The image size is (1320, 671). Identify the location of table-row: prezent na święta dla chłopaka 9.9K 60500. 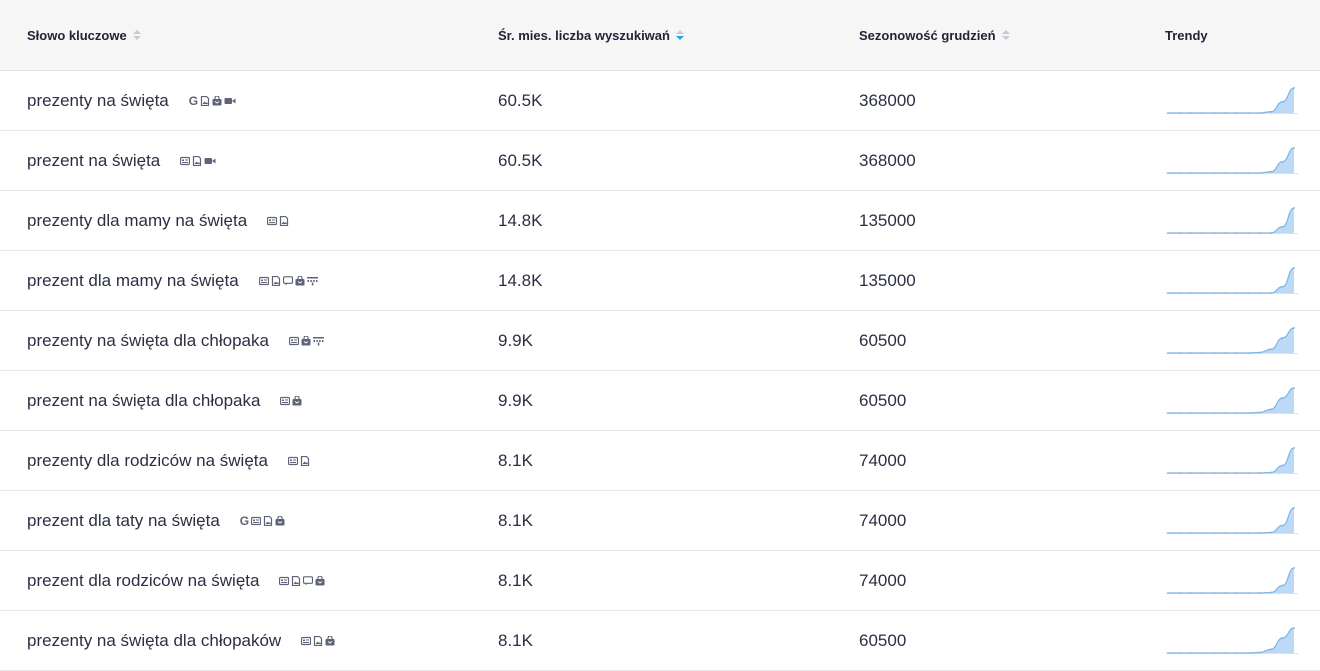
(660, 401).